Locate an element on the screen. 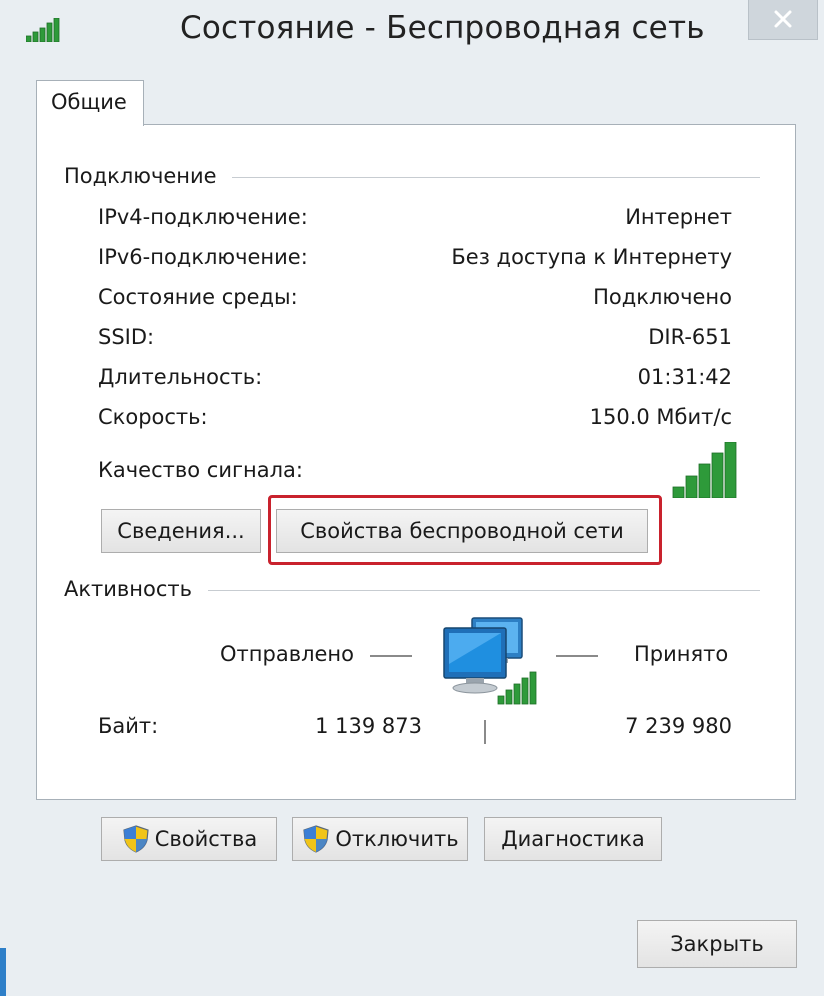  signal-quality-icon is located at coordinates (705, 471).